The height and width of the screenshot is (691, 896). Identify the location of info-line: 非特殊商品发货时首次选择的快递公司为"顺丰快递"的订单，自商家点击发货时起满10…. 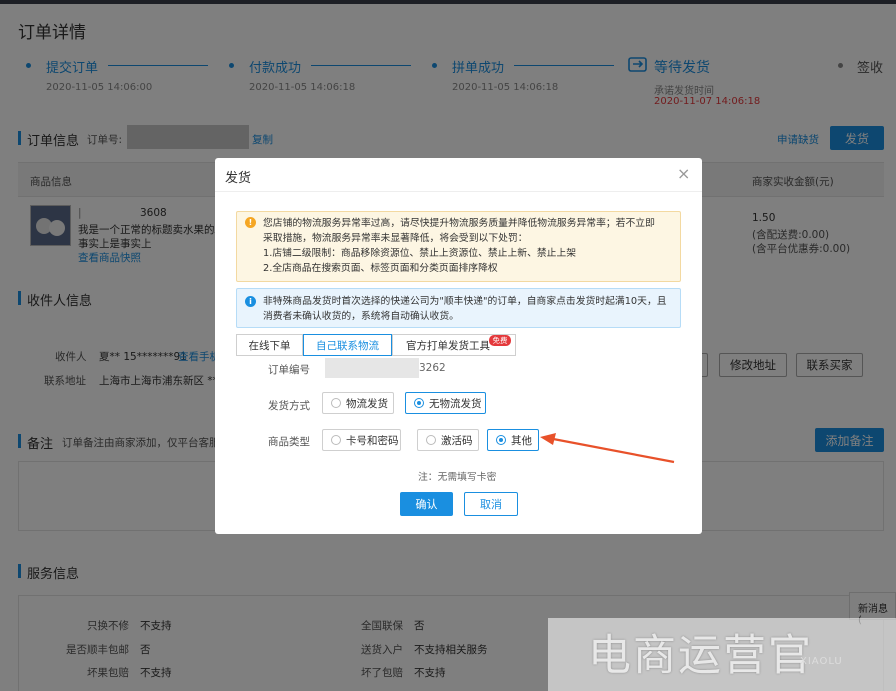
(465, 301).